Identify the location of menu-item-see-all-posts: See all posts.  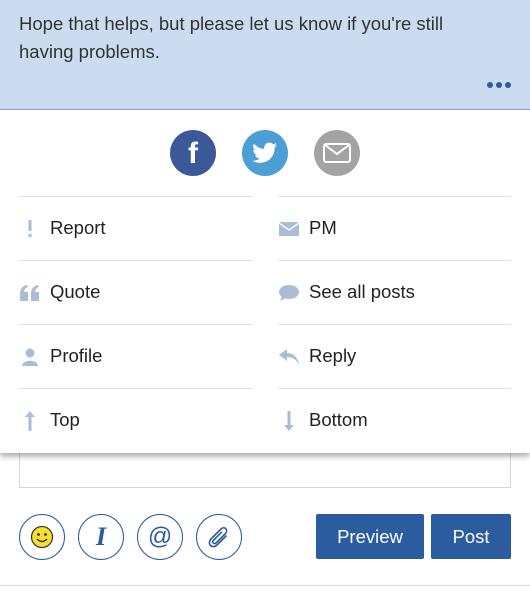
(394, 292).